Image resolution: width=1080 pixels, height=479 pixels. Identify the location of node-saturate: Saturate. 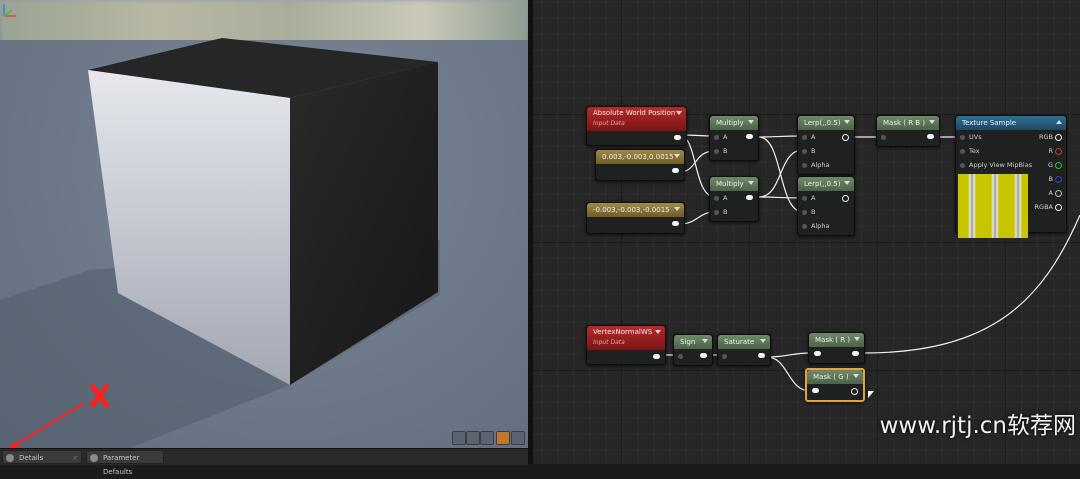
(744, 350).